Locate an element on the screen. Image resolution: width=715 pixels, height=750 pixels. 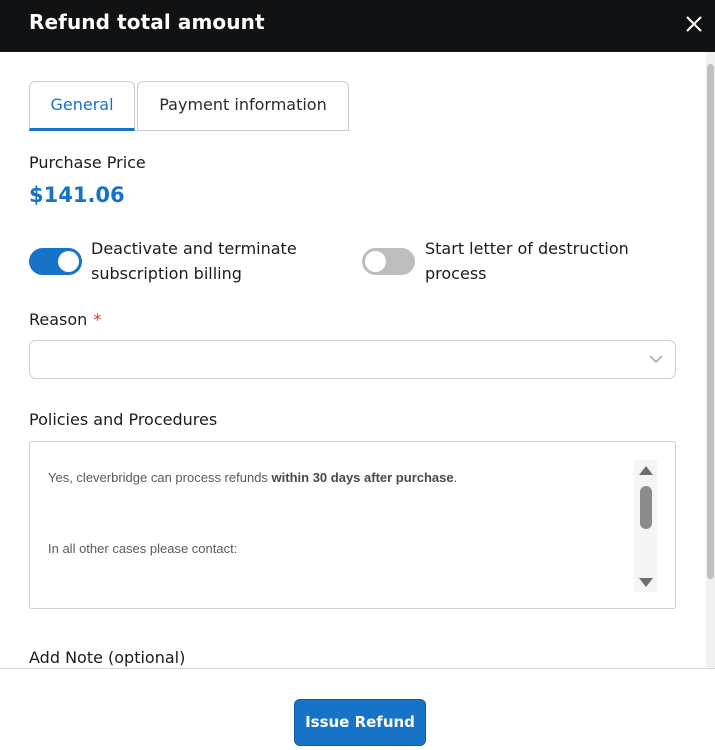
deactivate-subscription-toggle is located at coordinates (55, 261).